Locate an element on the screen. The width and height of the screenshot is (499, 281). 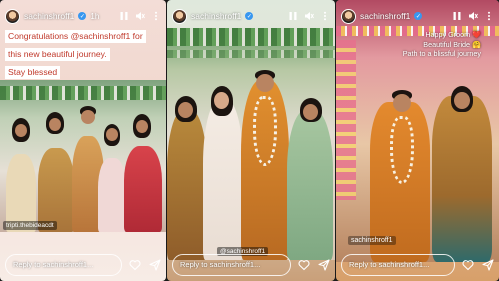
caption-line: this new beautiful journey. is located at coordinates (57, 54).